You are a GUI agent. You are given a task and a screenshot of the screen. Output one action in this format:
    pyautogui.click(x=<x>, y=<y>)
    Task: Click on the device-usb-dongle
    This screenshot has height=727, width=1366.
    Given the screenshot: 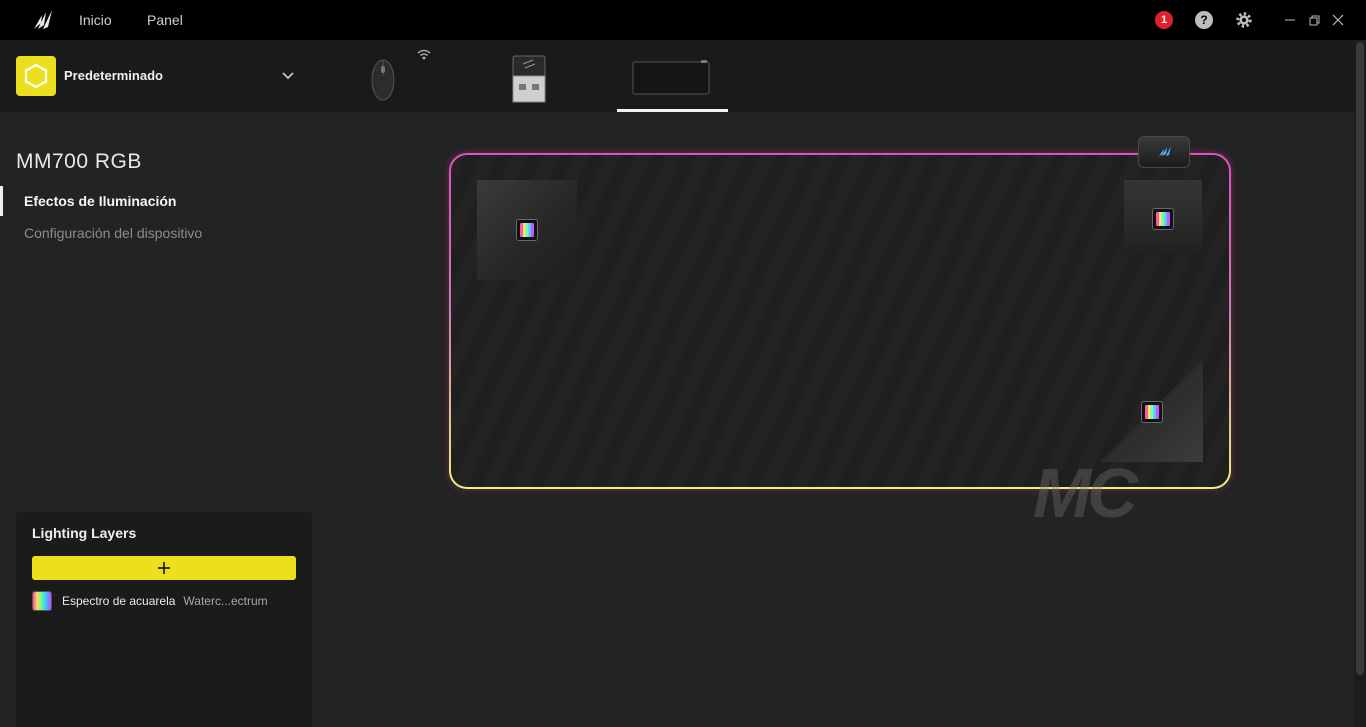 What is the action you would take?
    pyautogui.click(x=527, y=76)
    